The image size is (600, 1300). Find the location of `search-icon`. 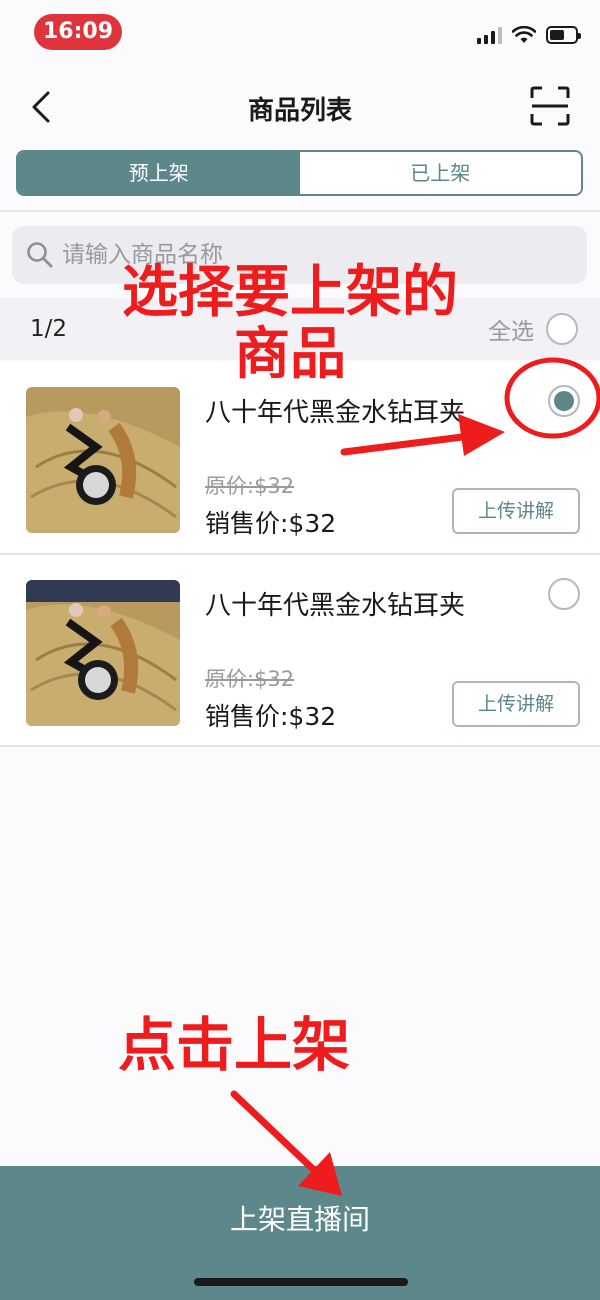

search-icon is located at coordinates (40, 255).